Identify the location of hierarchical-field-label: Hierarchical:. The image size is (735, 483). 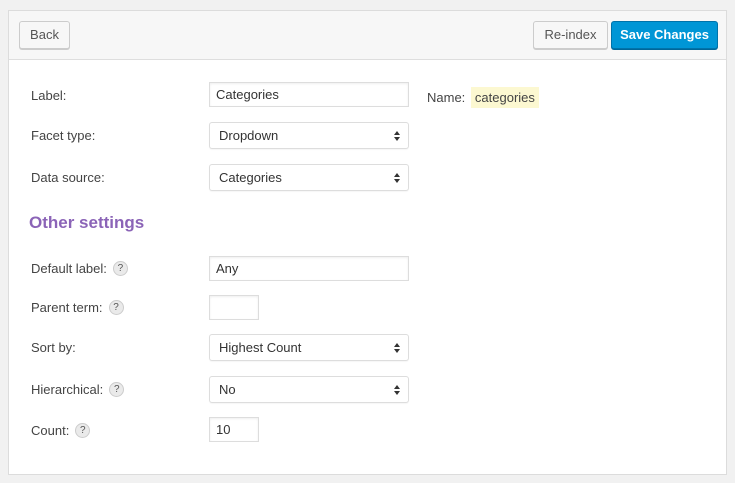
(67, 389).